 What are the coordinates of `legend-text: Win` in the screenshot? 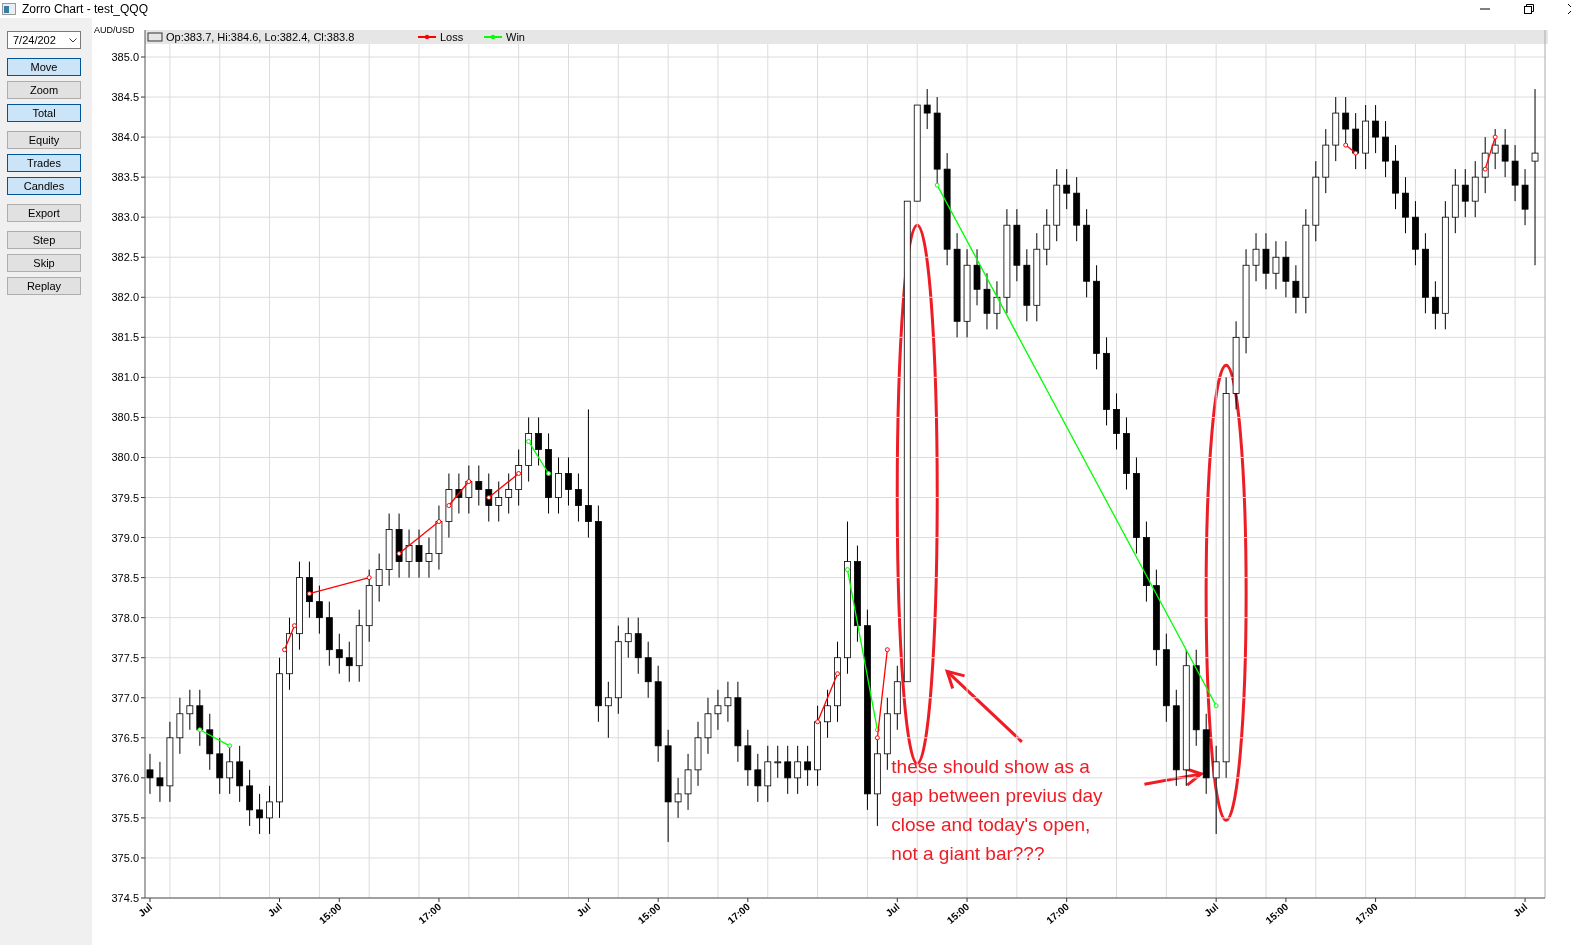 It's located at (515, 37).